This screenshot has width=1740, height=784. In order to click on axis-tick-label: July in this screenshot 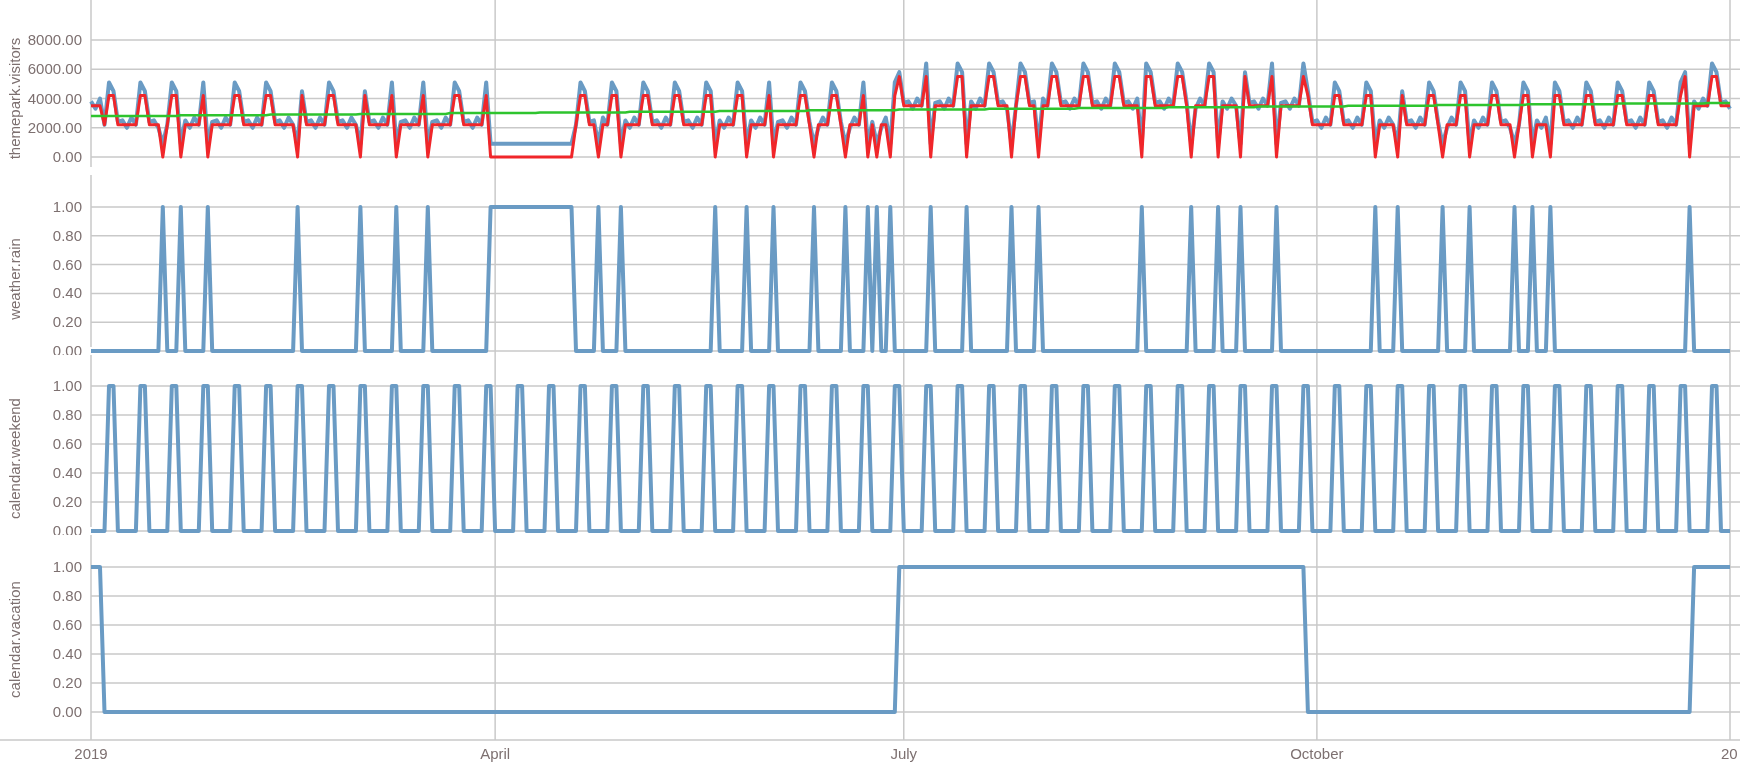, I will do `click(904, 753)`.